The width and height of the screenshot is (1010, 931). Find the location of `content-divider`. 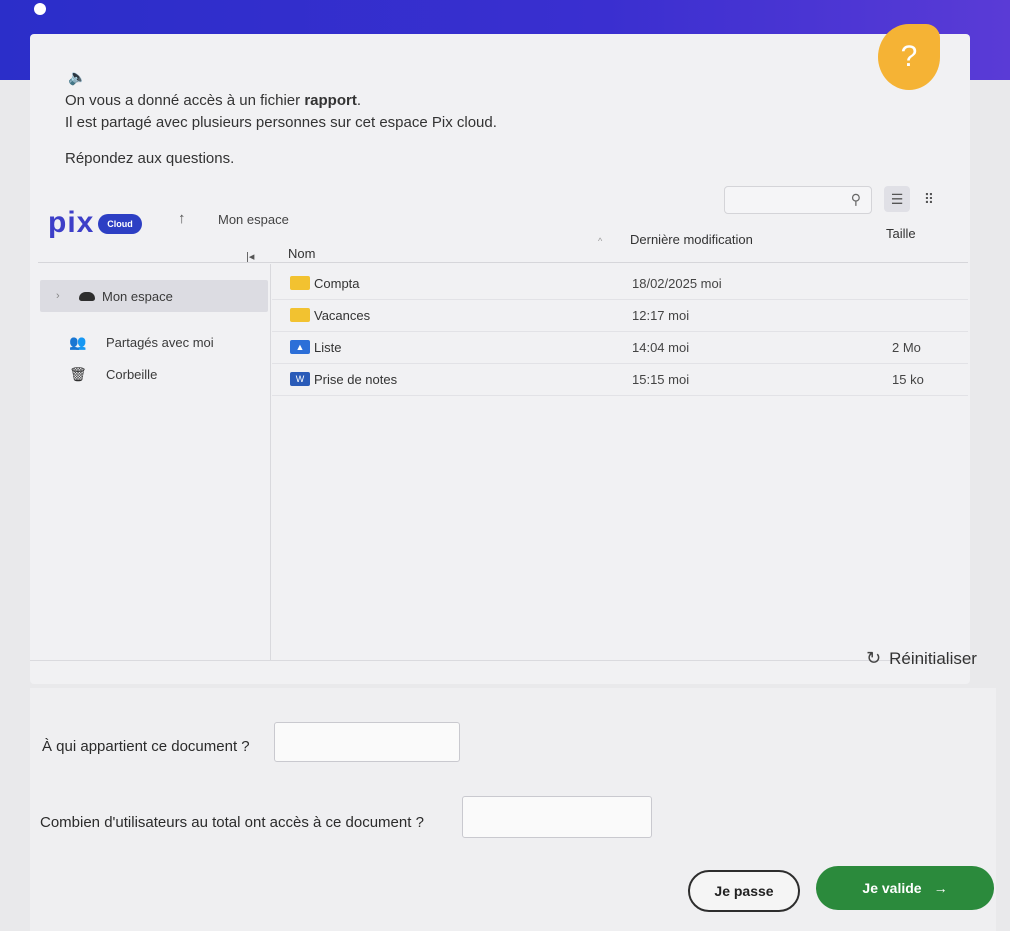

content-divider is located at coordinates (500, 660).